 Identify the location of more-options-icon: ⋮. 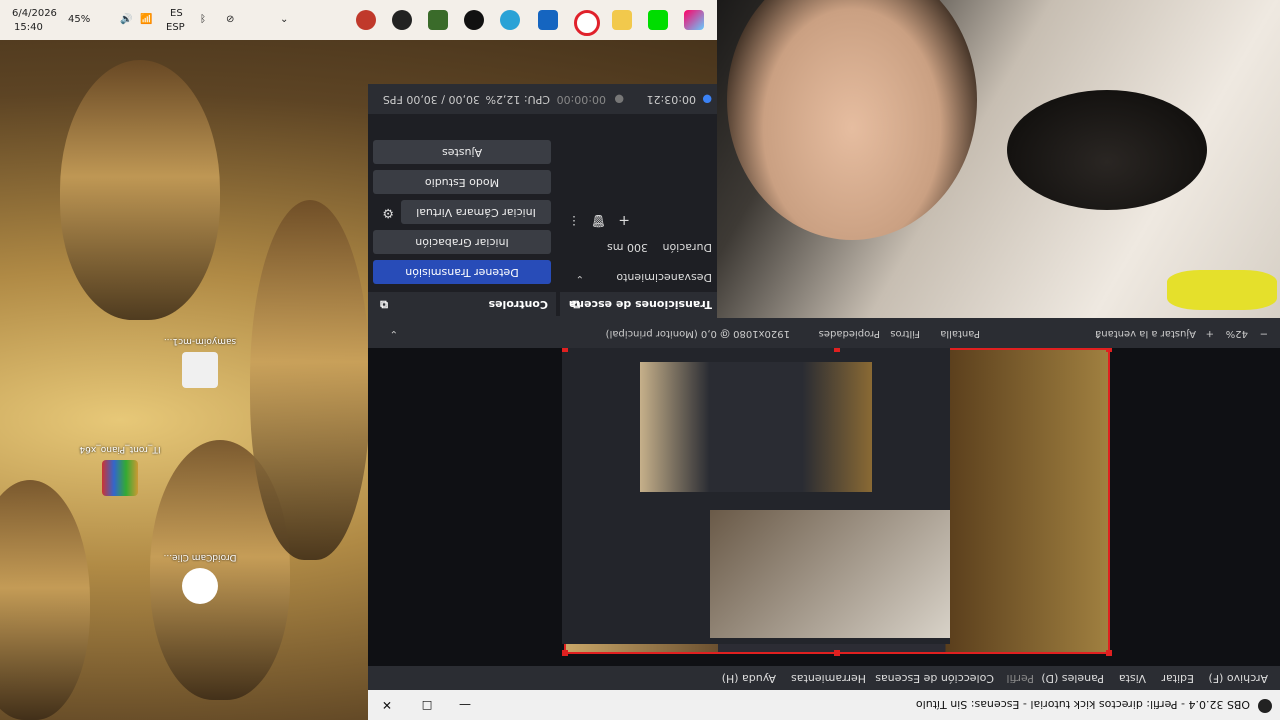
(574, 221).